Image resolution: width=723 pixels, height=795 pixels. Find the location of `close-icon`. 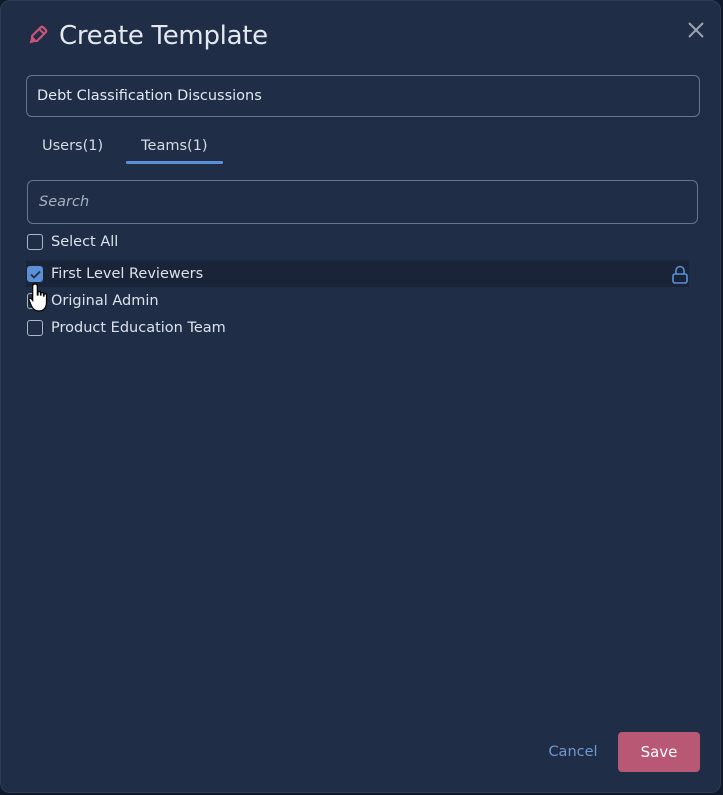

close-icon is located at coordinates (696, 30).